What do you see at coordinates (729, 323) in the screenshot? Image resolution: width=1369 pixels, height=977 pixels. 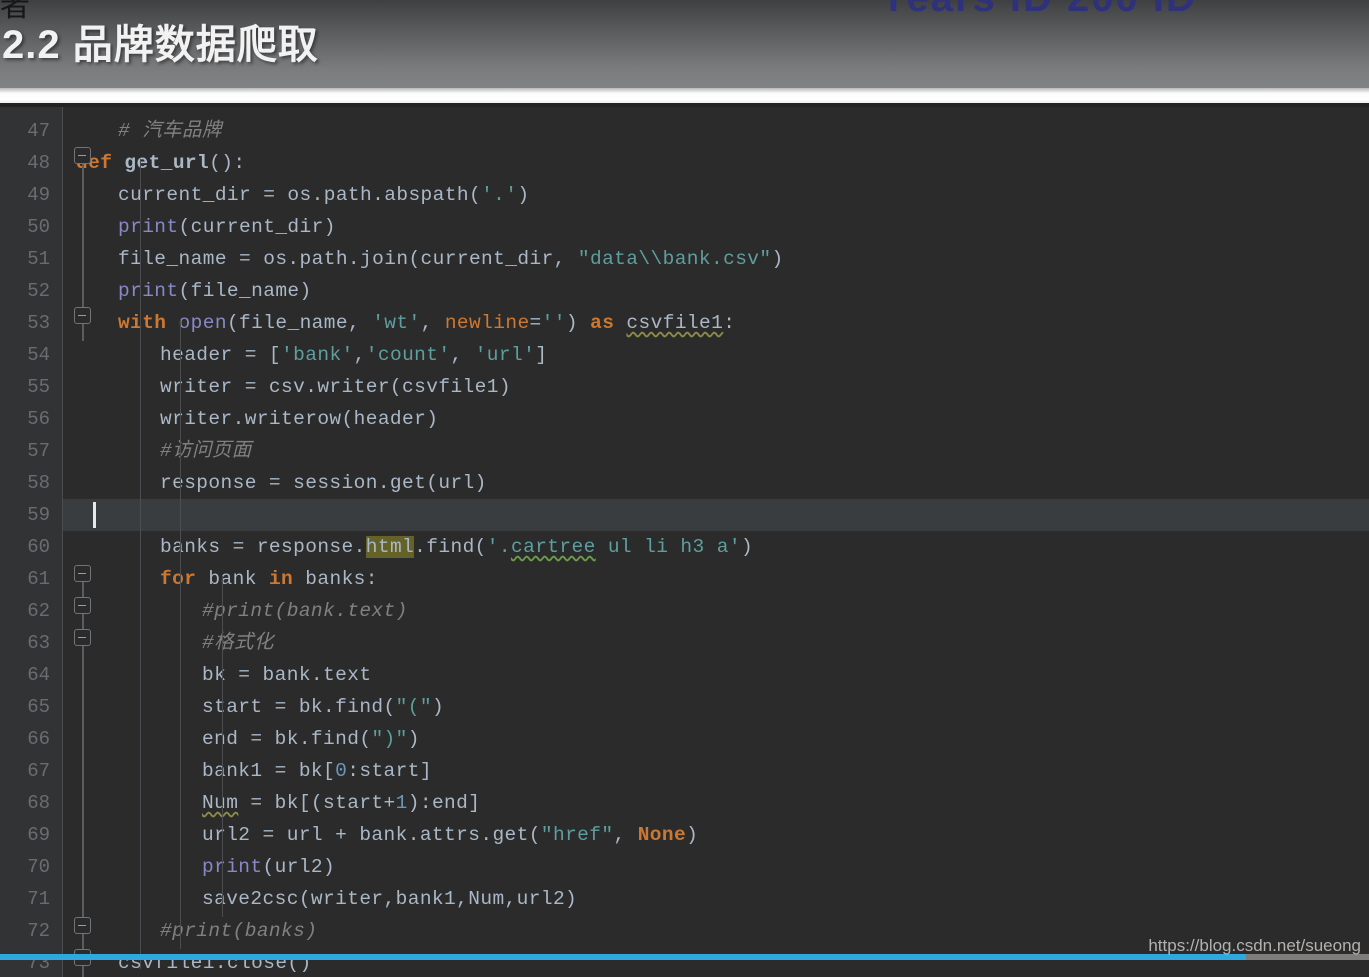 I see `code-token: :` at bounding box center [729, 323].